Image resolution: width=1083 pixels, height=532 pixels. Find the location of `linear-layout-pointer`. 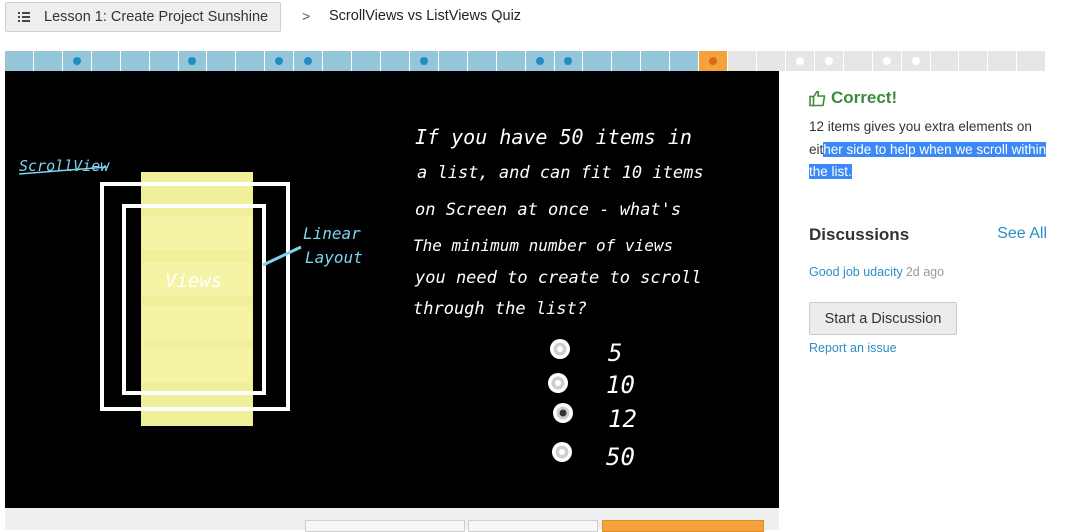

linear-layout-pointer is located at coordinates (282, 256).